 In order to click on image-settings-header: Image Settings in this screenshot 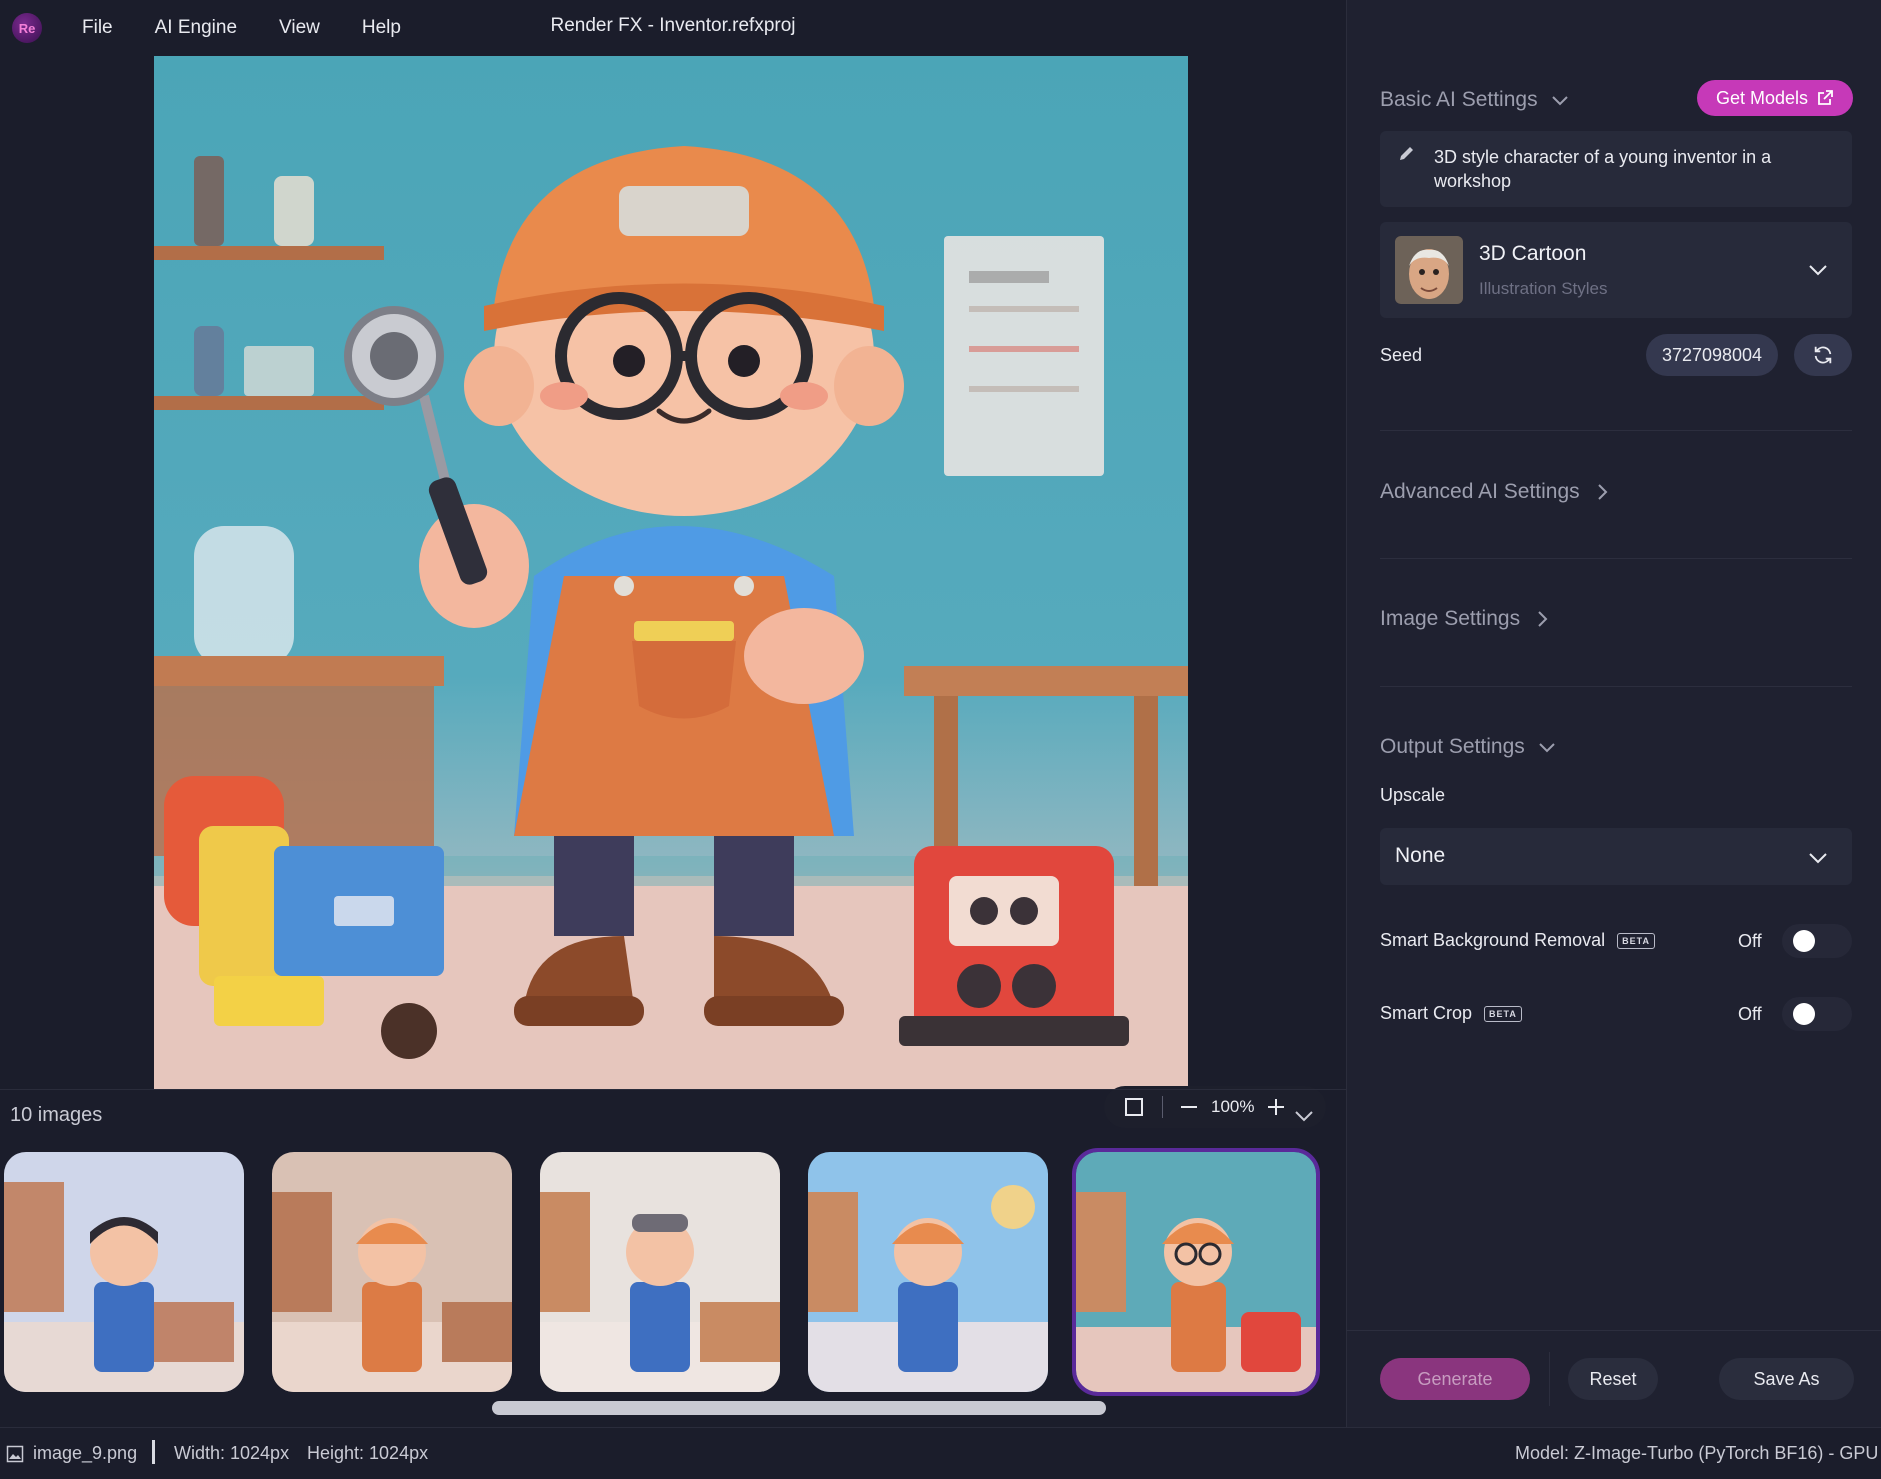, I will do `click(1466, 619)`.